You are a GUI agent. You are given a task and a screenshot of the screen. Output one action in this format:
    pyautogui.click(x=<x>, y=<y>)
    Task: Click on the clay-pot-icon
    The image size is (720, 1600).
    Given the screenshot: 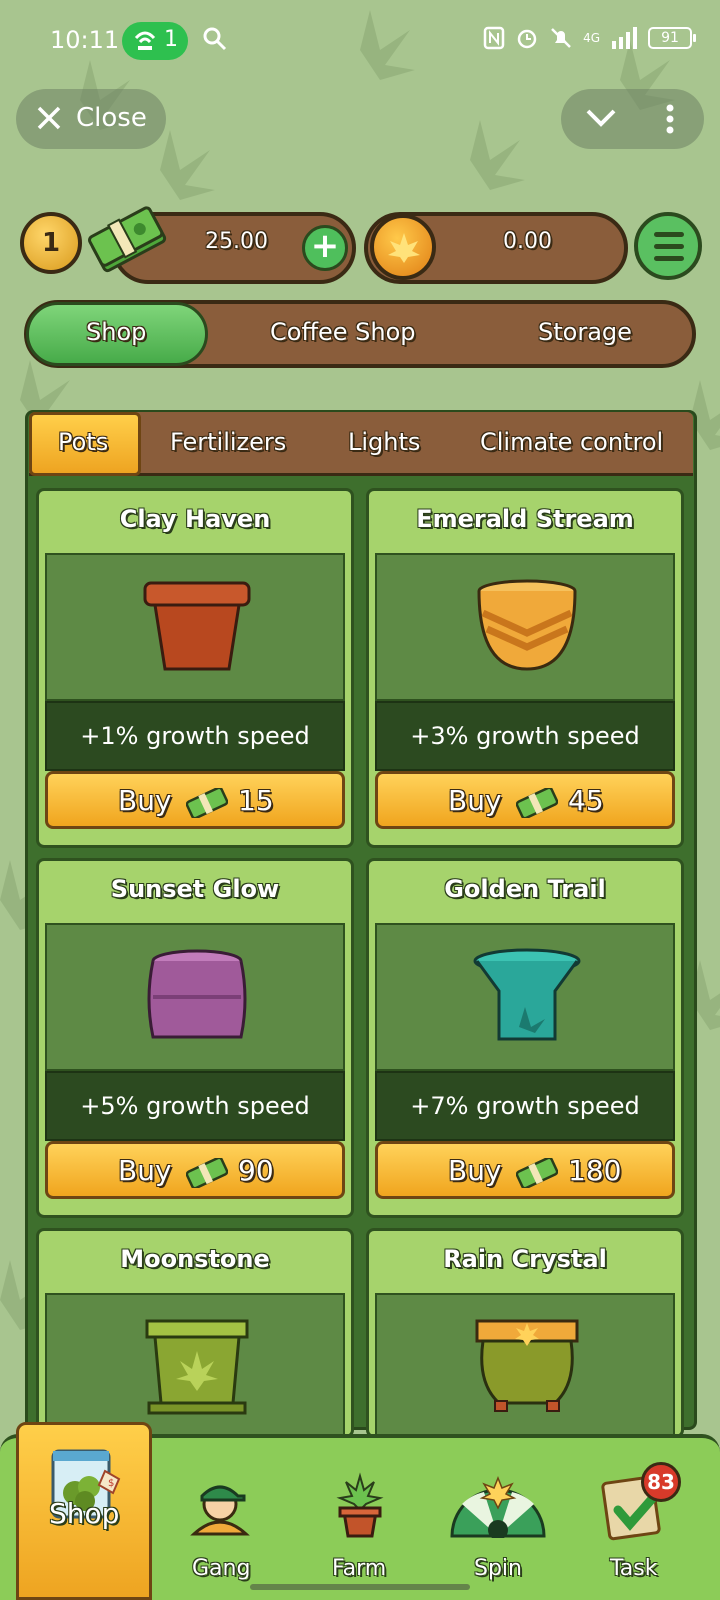 What is the action you would take?
    pyautogui.click(x=197, y=626)
    